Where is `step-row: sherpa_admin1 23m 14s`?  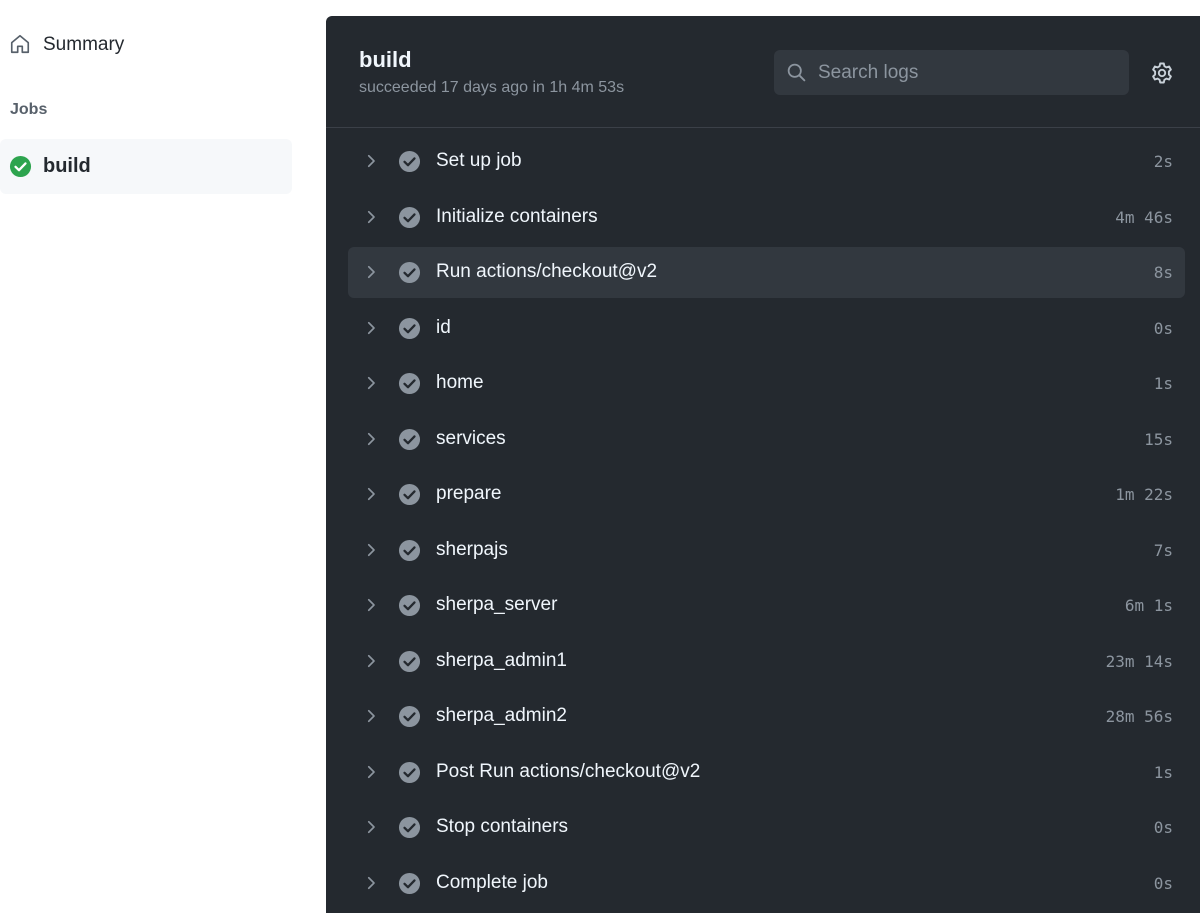 step-row: sherpa_admin1 23m 14s is located at coordinates (766, 661).